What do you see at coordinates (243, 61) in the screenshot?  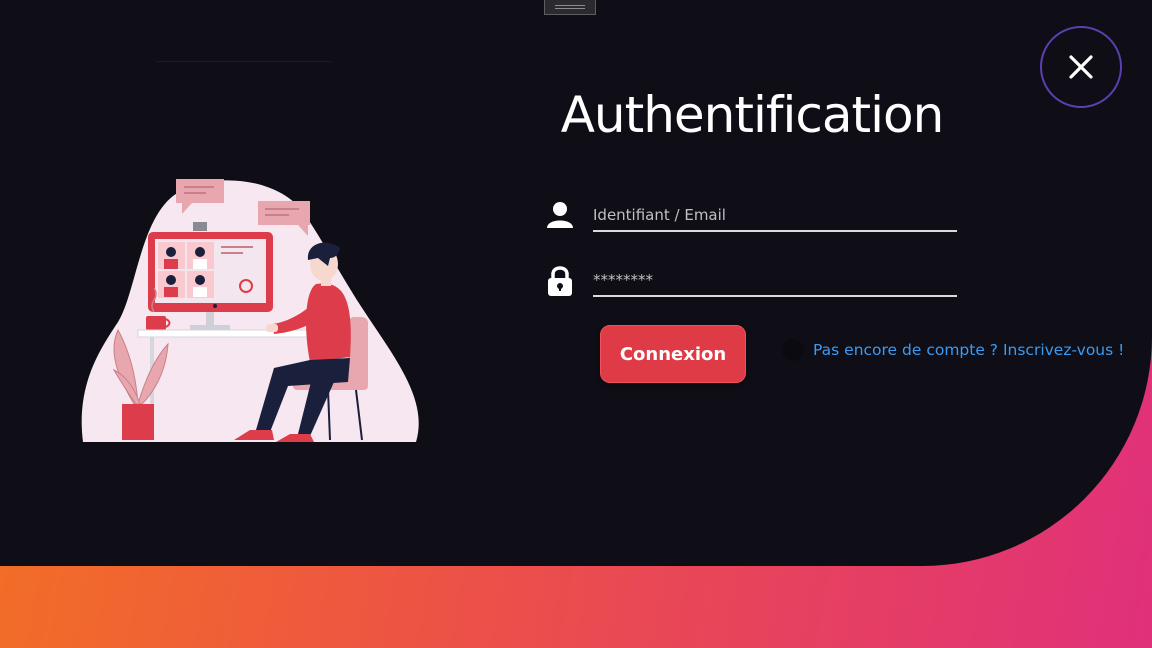 I see `divider` at bounding box center [243, 61].